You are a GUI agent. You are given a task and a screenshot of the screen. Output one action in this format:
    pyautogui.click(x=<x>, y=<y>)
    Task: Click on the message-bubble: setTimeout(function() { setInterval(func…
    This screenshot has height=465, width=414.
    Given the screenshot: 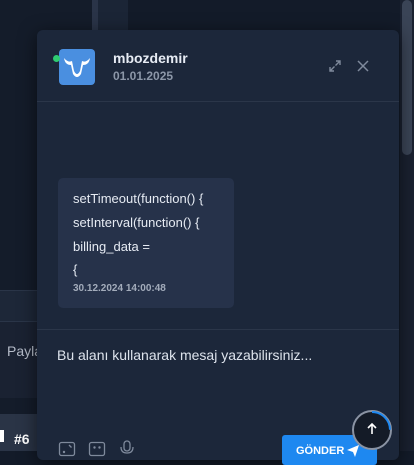 What is the action you would take?
    pyautogui.click(x=146, y=243)
    